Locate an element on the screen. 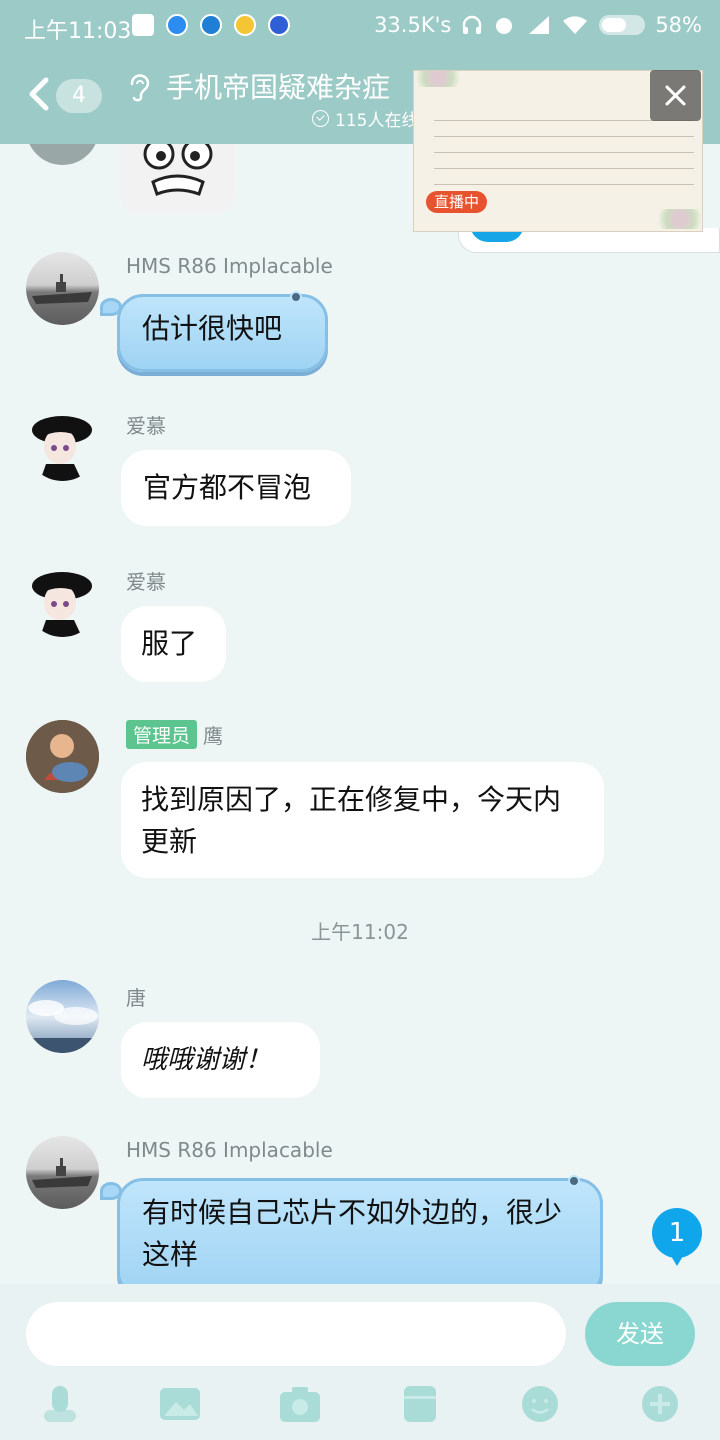 The image size is (720, 1440). close-live-button is located at coordinates (675, 95).